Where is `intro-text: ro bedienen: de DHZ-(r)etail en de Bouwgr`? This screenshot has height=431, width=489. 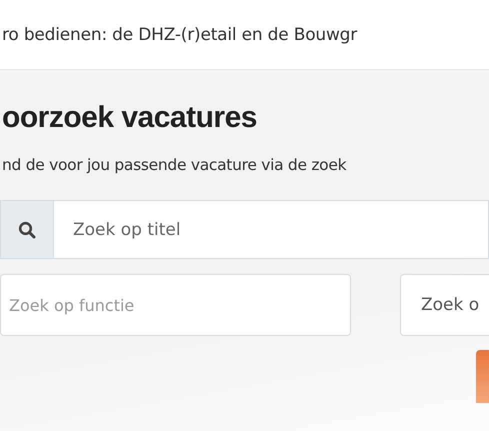
intro-text: ro bedienen: de DHZ-(r)etail en de Bouwgr is located at coordinates (180, 34).